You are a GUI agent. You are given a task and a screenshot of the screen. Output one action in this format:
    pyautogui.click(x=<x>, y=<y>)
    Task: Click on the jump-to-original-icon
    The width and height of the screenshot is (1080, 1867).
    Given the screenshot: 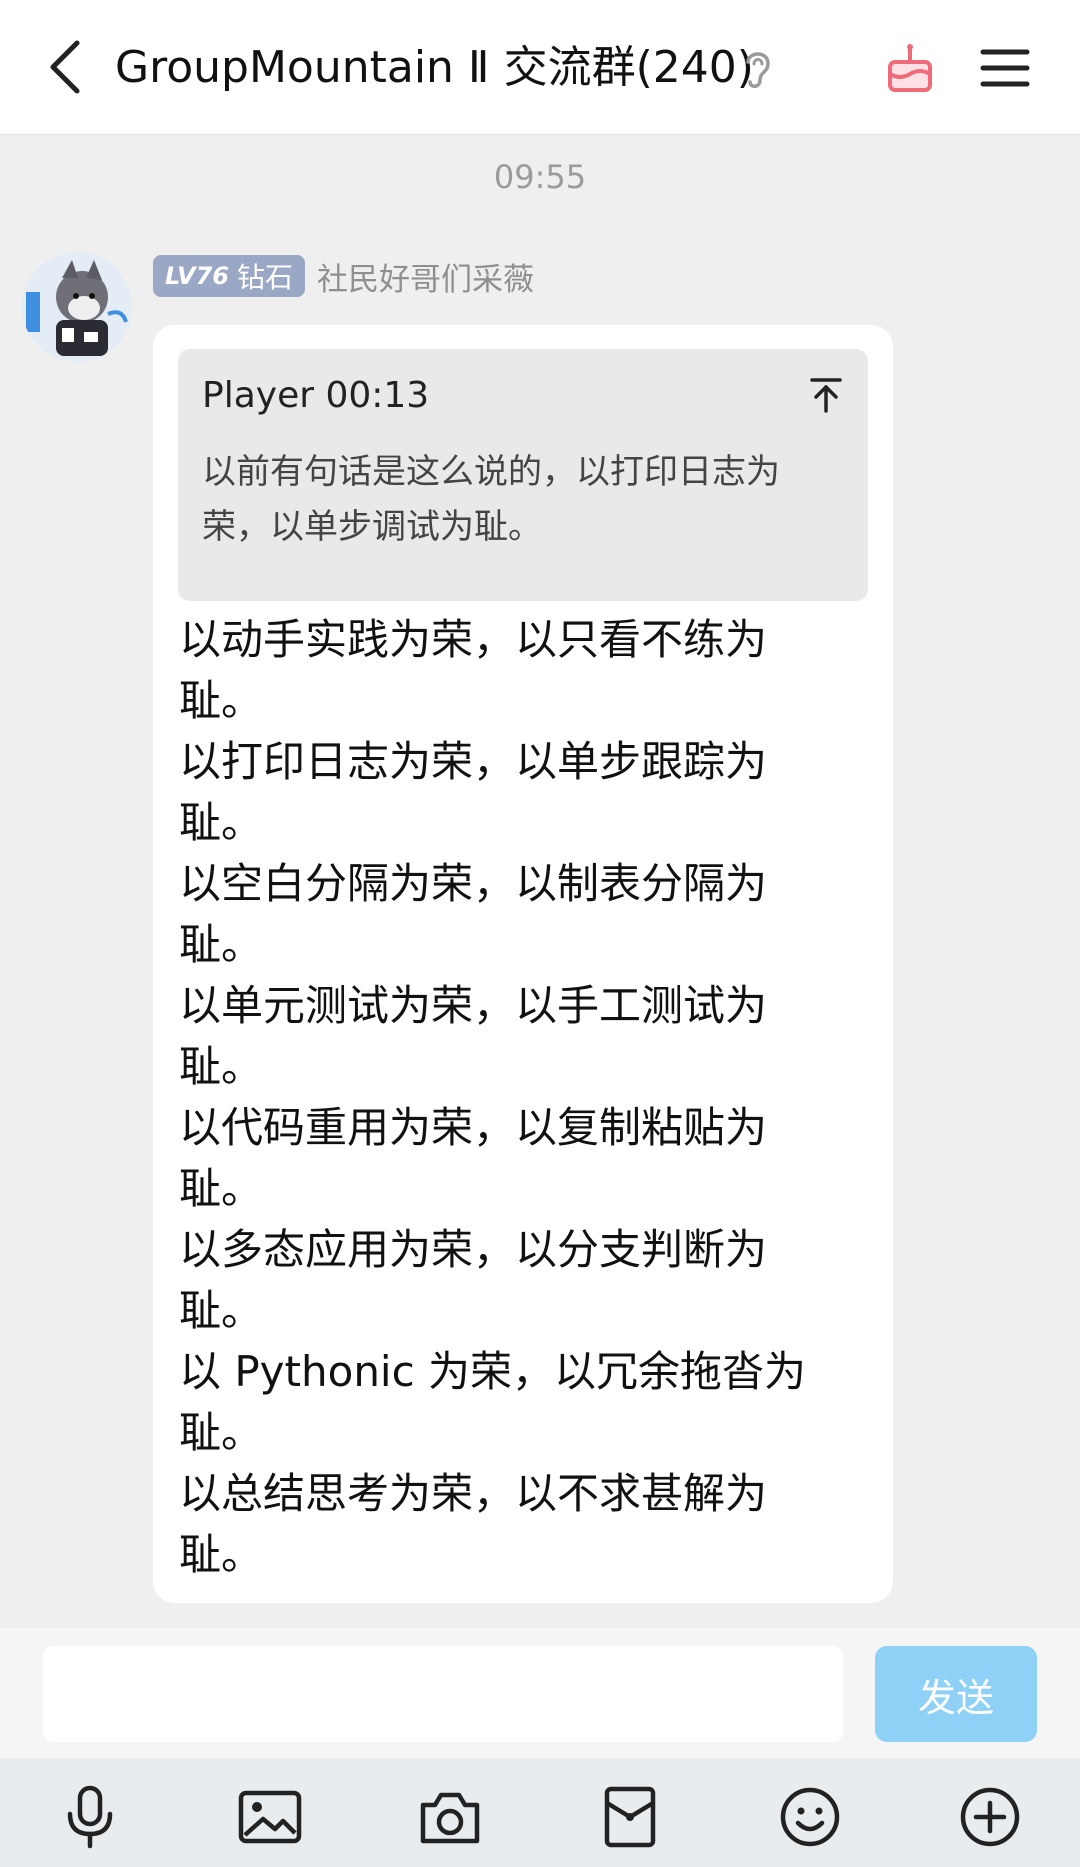 What is the action you would take?
    pyautogui.click(x=826, y=395)
    